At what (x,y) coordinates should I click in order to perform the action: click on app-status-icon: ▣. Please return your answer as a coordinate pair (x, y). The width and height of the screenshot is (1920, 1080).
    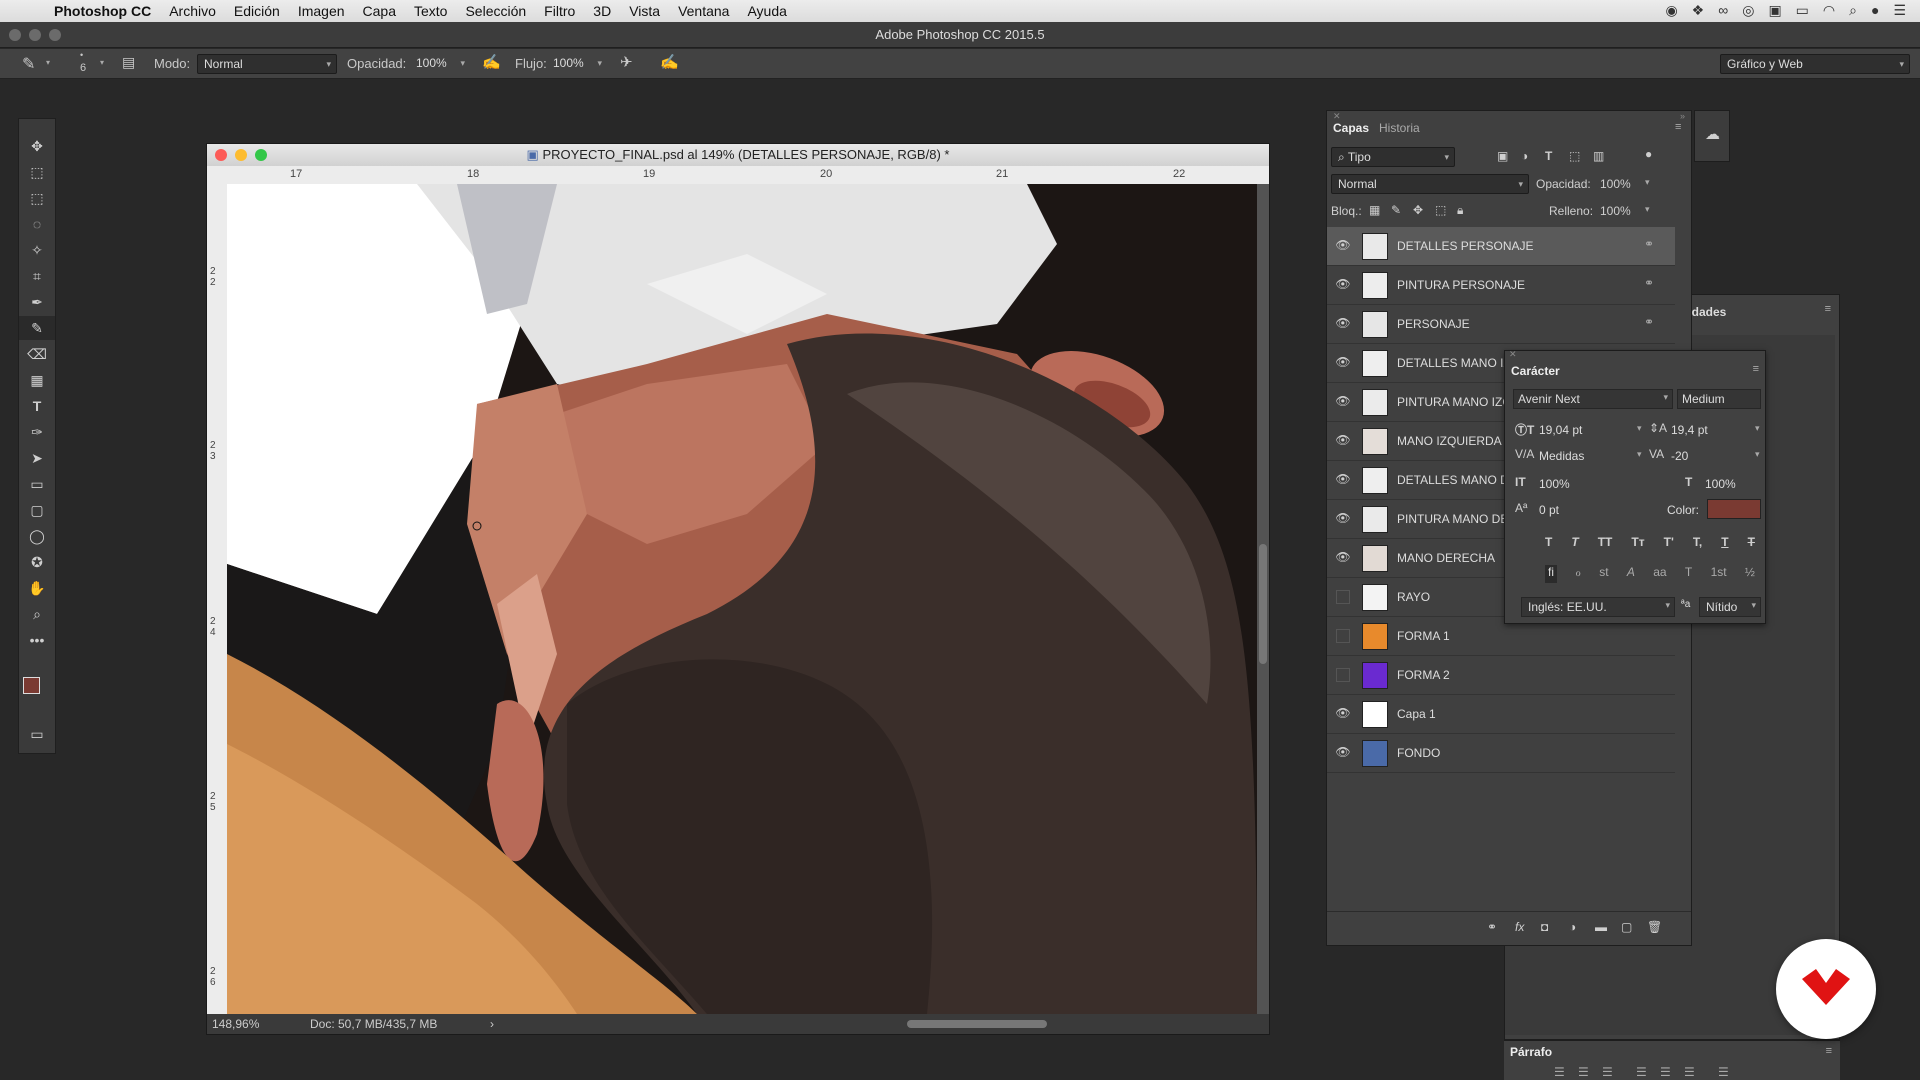
    Looking at the image, I should click on (1774, 10).